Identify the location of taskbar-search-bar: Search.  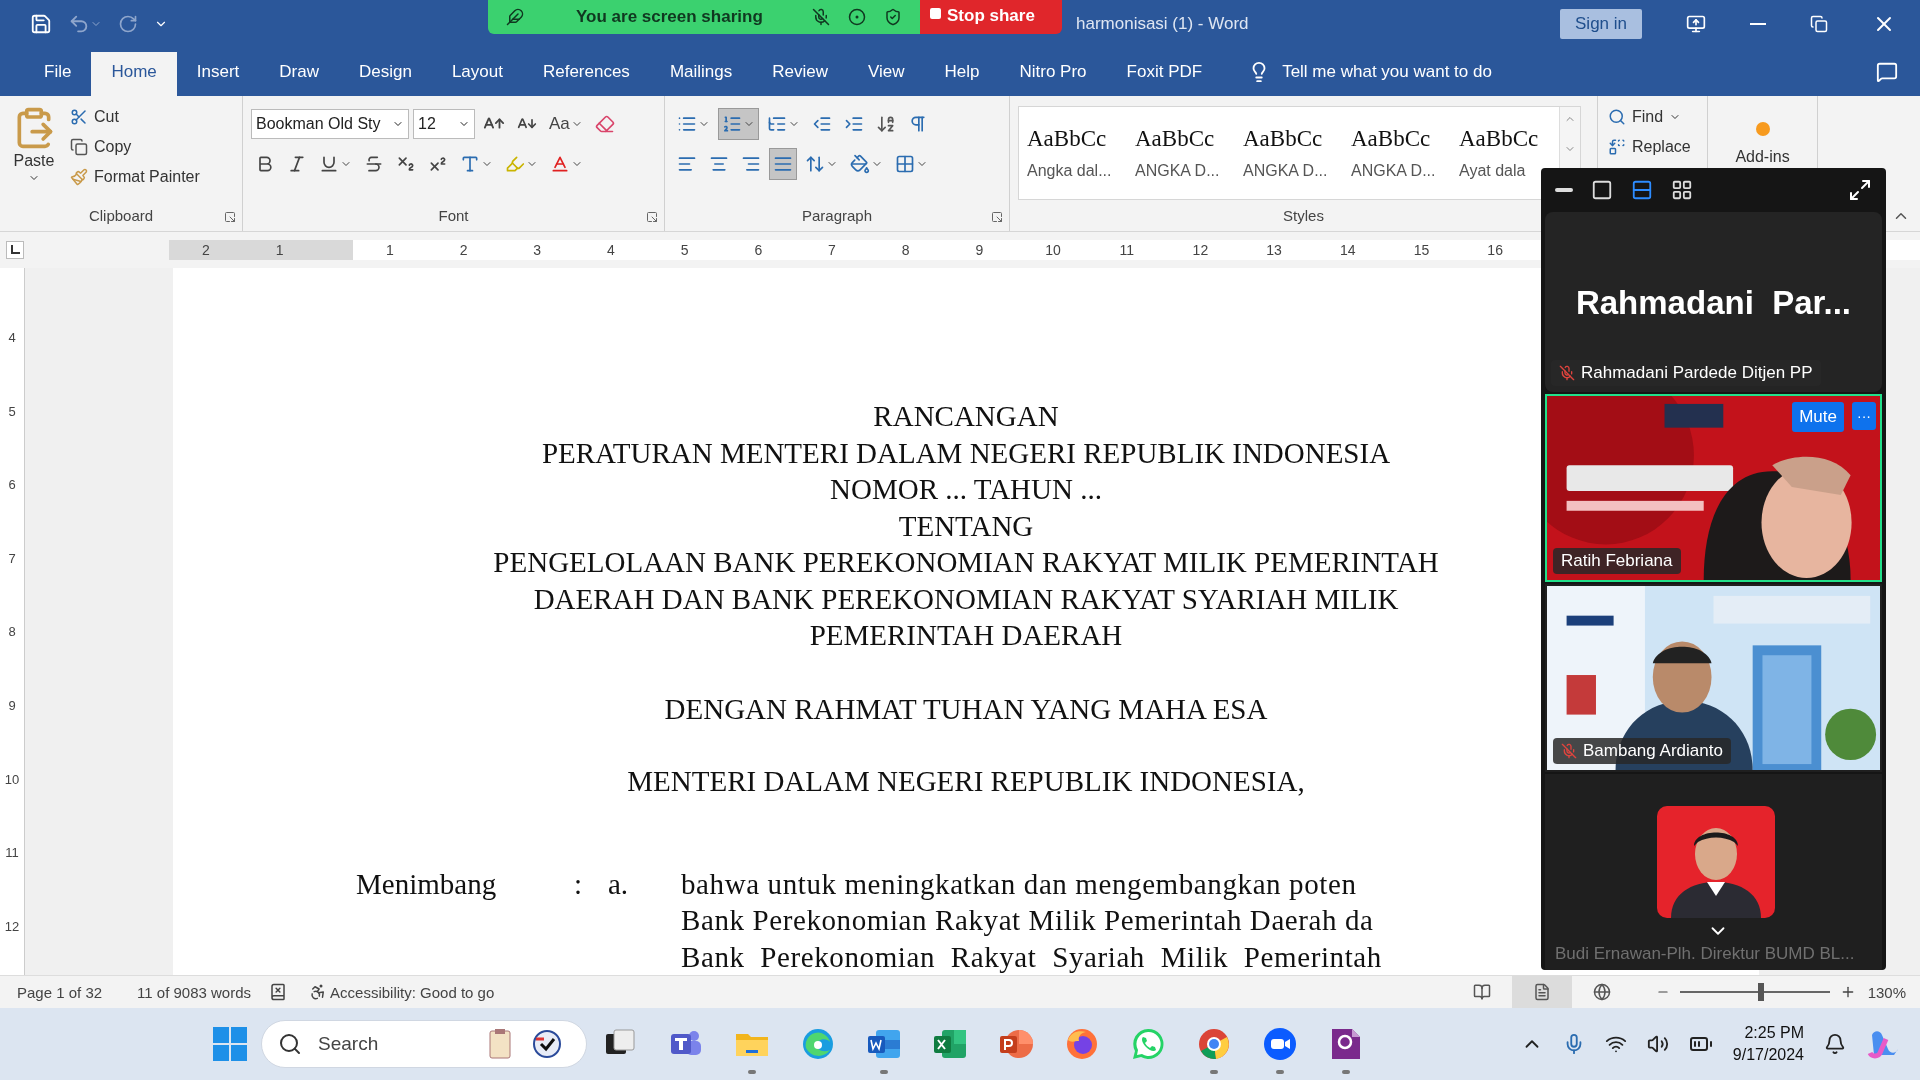
(424, 1044).